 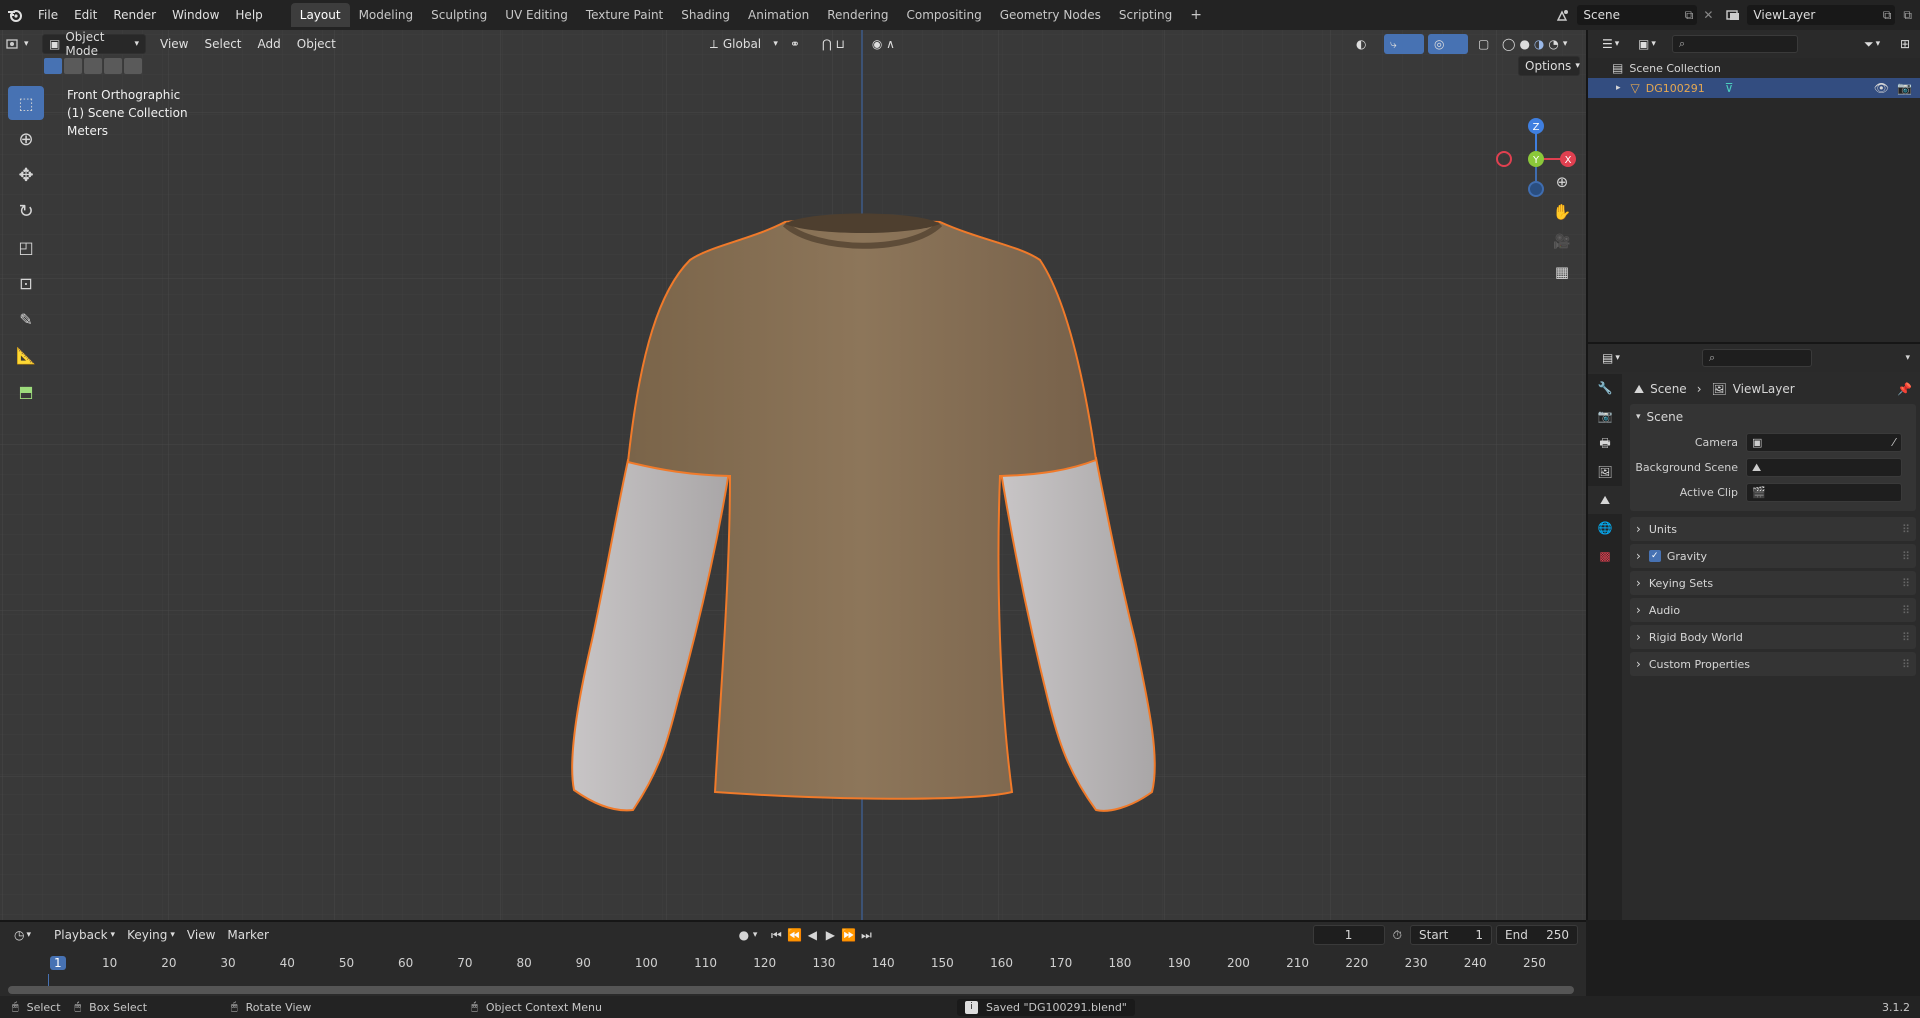 What do you see at coordinates (1397, 935) in the screenshot?
I see `stopwatch-icon: ⏱` at bounding box center [1397, 935].